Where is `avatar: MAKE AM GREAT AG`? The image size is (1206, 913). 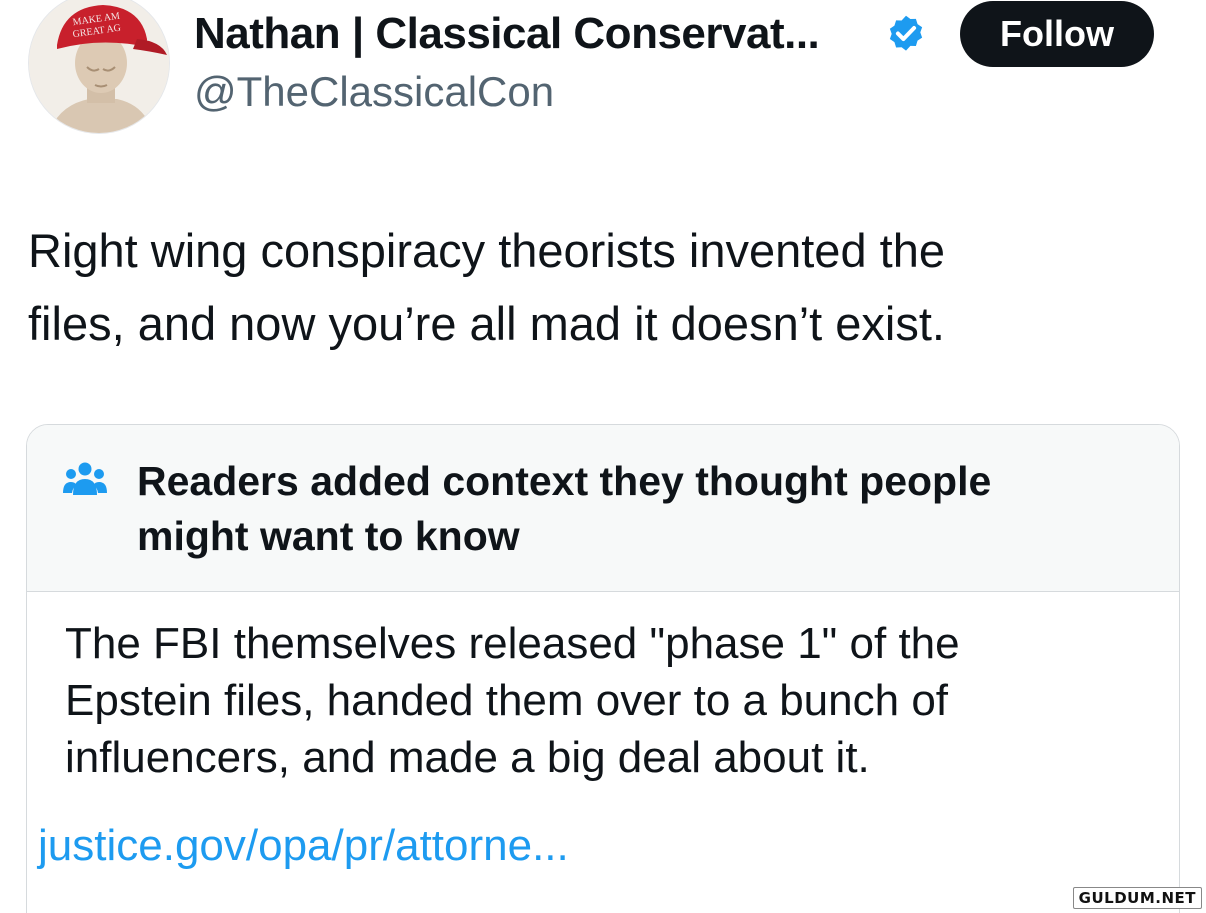
avatar: MAKE AM GREAT AG is located at coordinates (99, 67).